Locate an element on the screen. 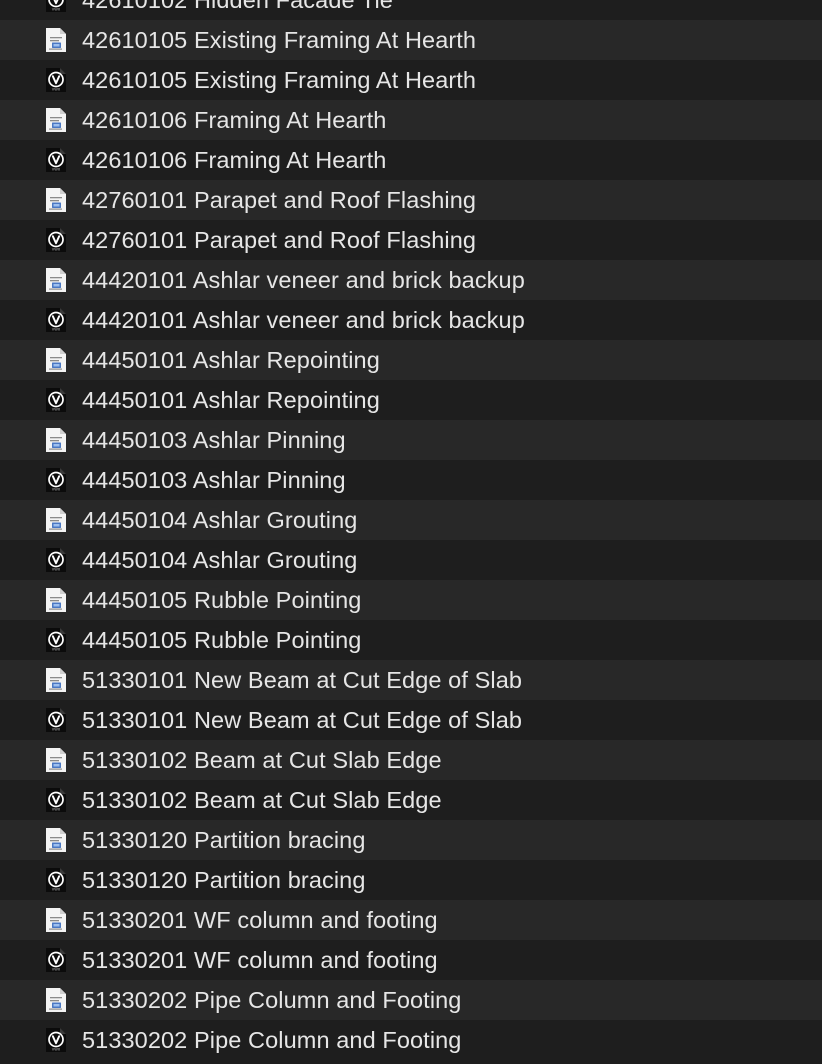  file-name: 42610102 Hidden Facade Tie is located at coordinates (237, 6).